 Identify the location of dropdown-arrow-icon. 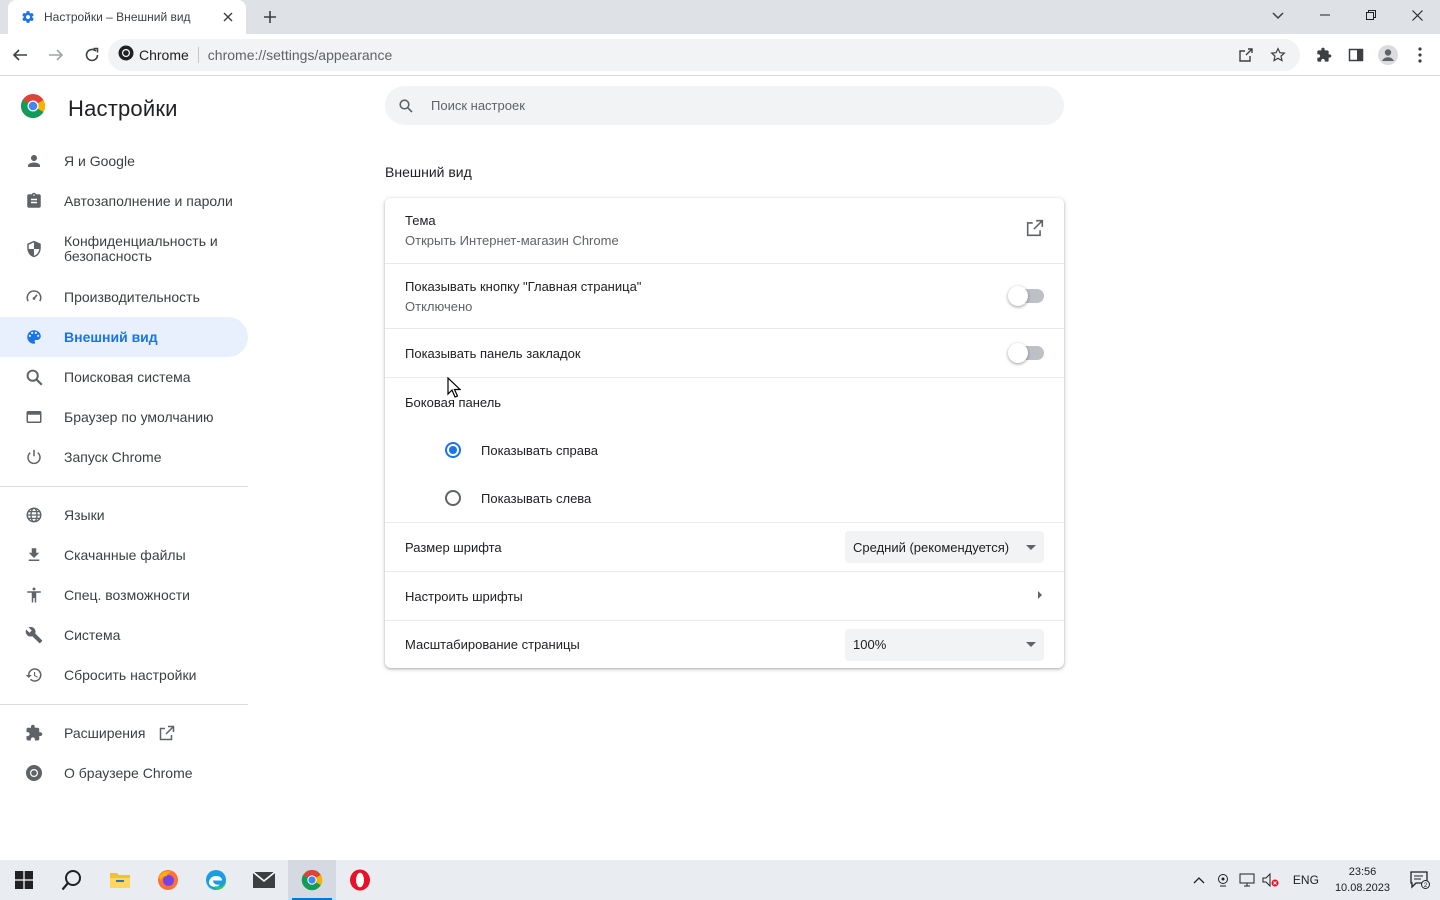
(1031, 547).